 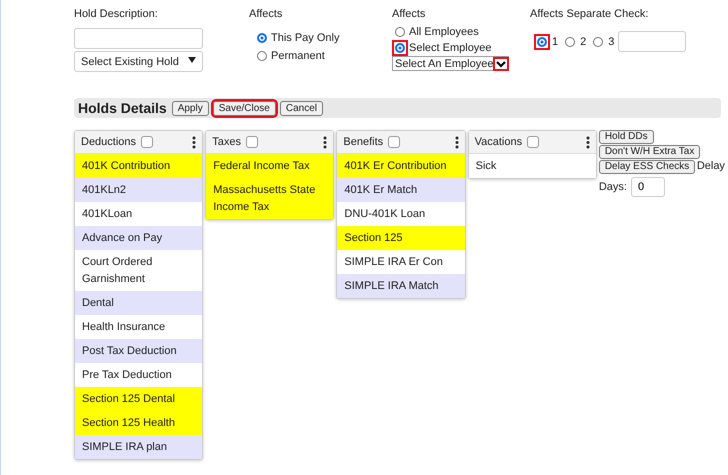 What do you see at coordinates (532, 166) in the screenshot?
I see `list-item: Sick` at bounding box center [532, 166].